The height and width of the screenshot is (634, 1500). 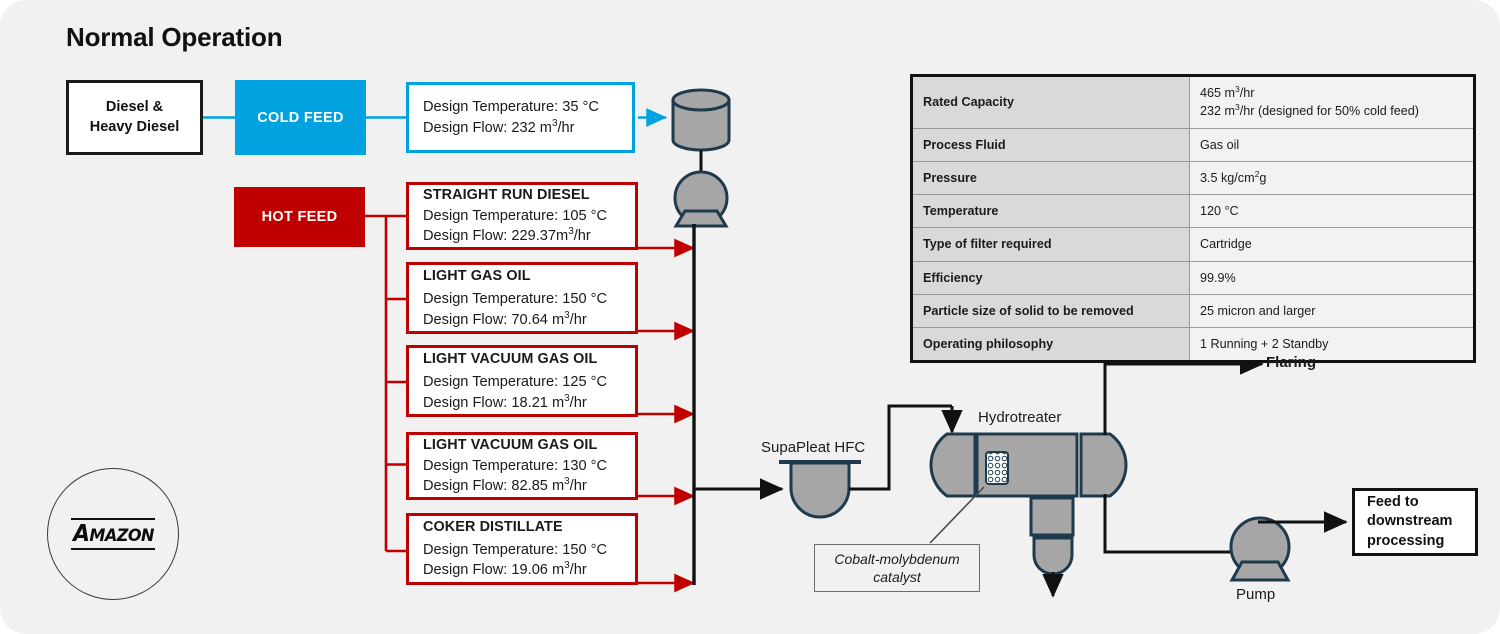 What do you see at coordinates (1332, 144) in the screenshot?
I see `spec-value: Gas oil` at bounding box center [1332, 144].